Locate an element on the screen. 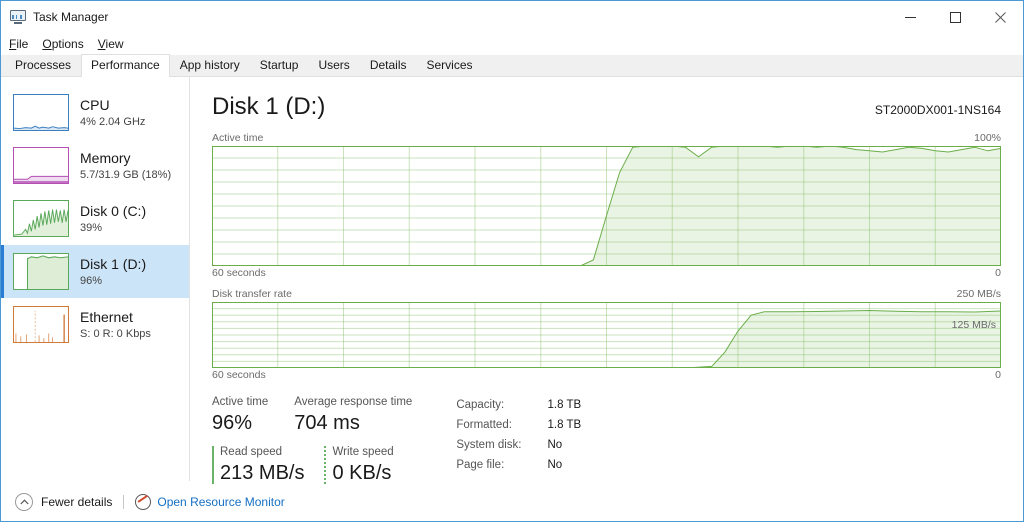 The width and height of the screenshot is (1024, 522). transfer-rate-graph: 125 MB/s is located at coordinates (606, 335).